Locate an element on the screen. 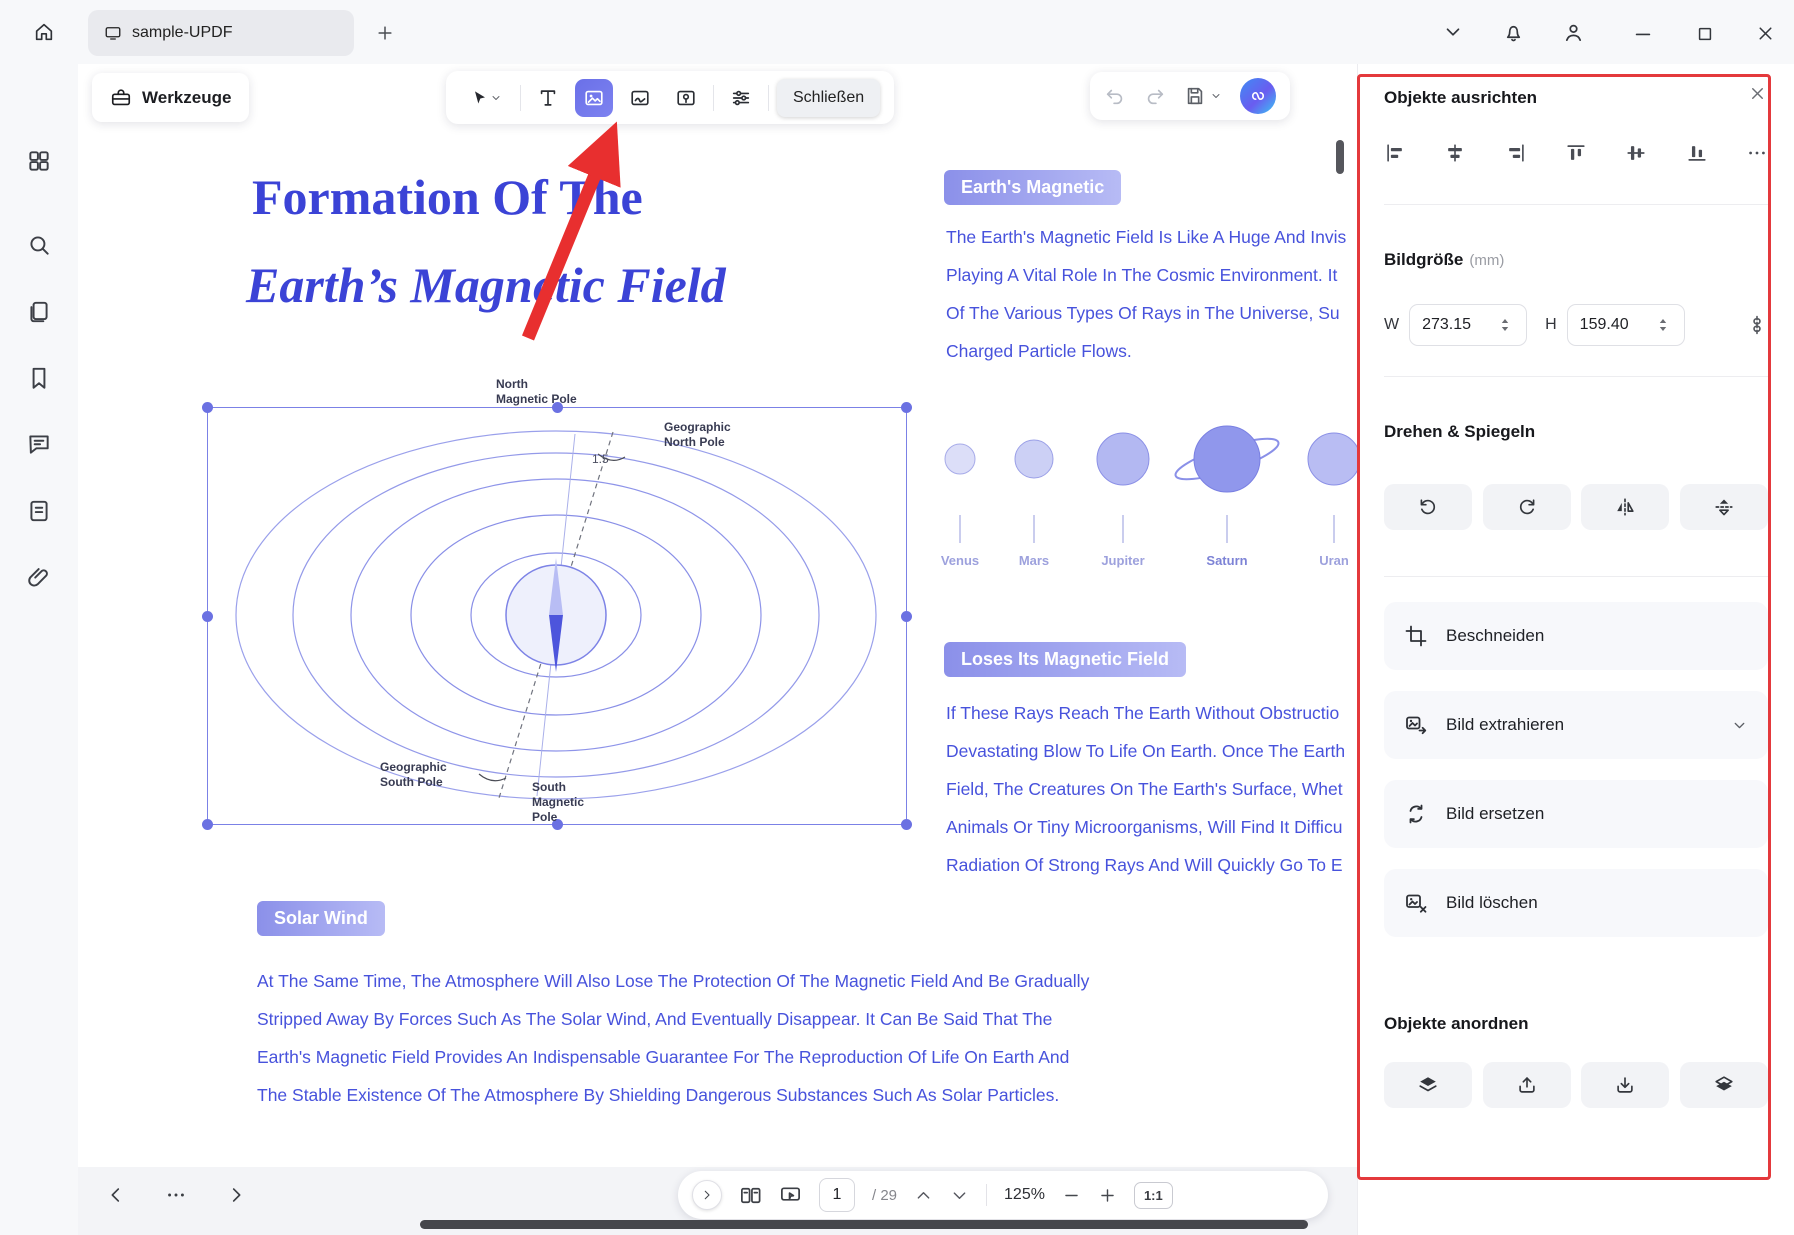 The width and height of the screenshot is (1794, 1235). select-tool-button is located at coordinates (486, 98).